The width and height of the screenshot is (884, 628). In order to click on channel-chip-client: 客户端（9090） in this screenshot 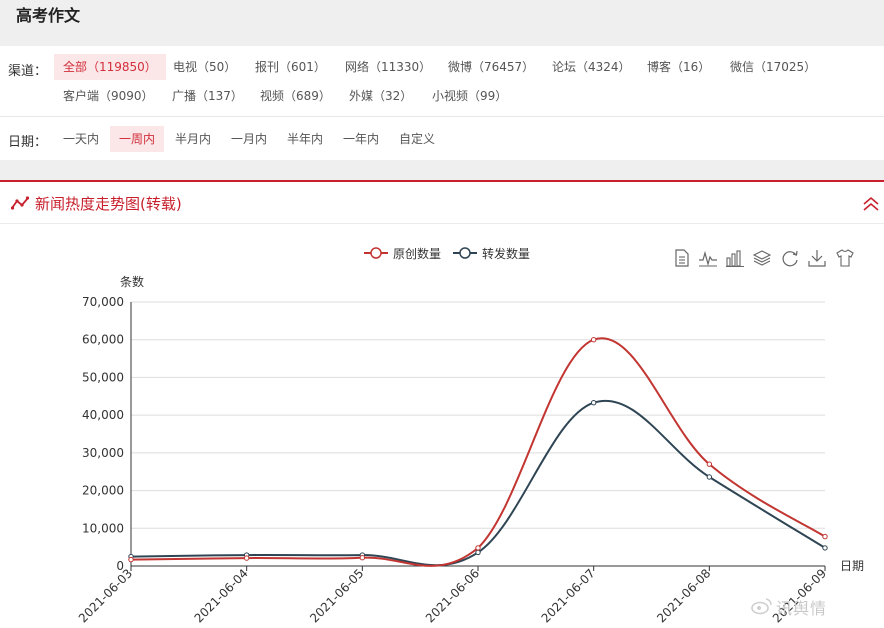, I will do `click(108, 96)`.